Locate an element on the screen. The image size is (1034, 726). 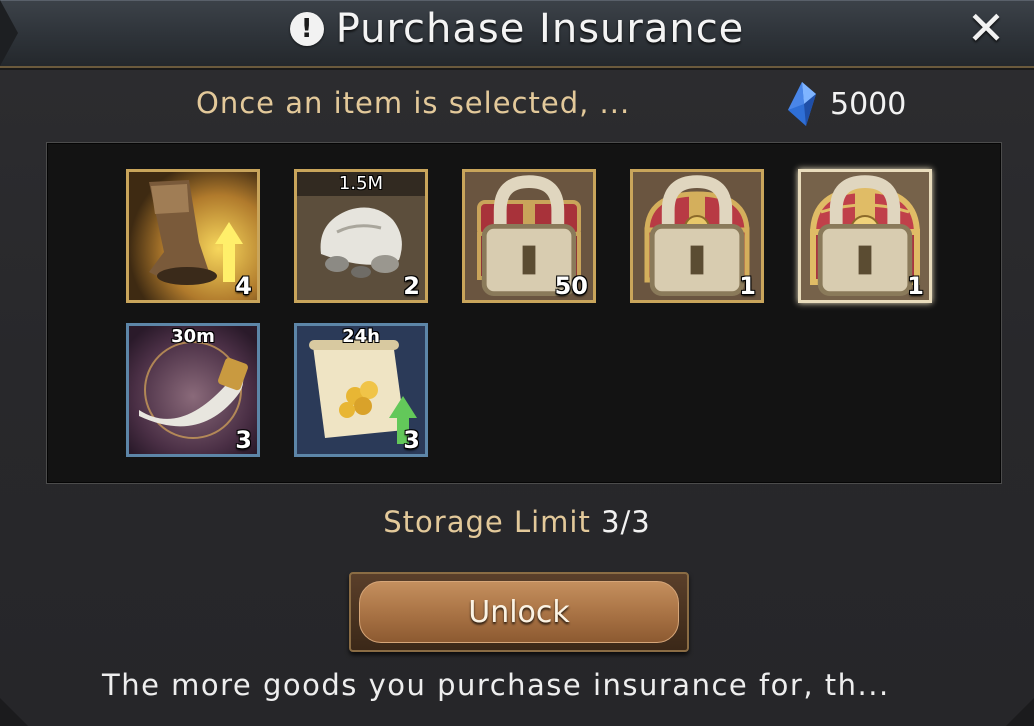
gem-count: 5000 is located at coordinates (868, 104).